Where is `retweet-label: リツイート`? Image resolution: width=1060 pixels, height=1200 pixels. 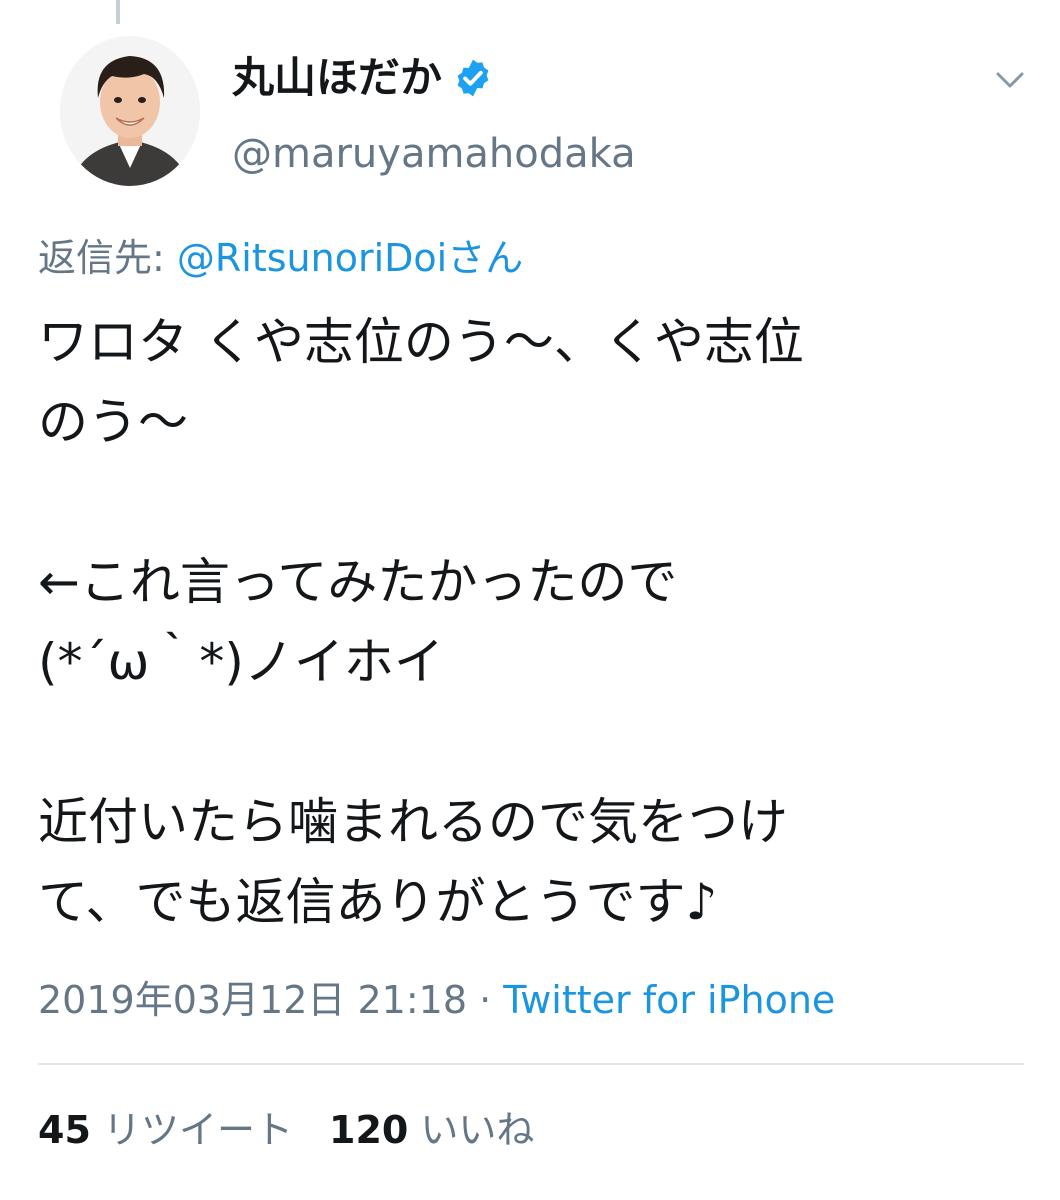 retweet-label: リツイート is located at coordinates (197, 1130).